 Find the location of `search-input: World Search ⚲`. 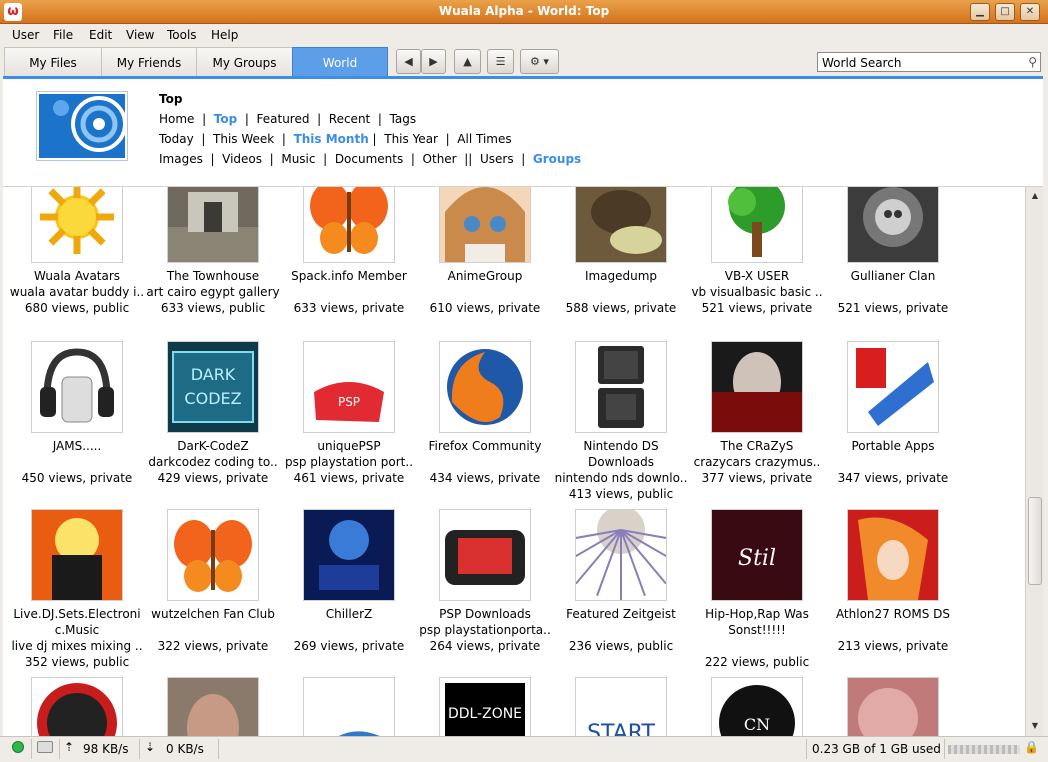

search-input: World Search ⚲ is located at coordinates (929, 62).